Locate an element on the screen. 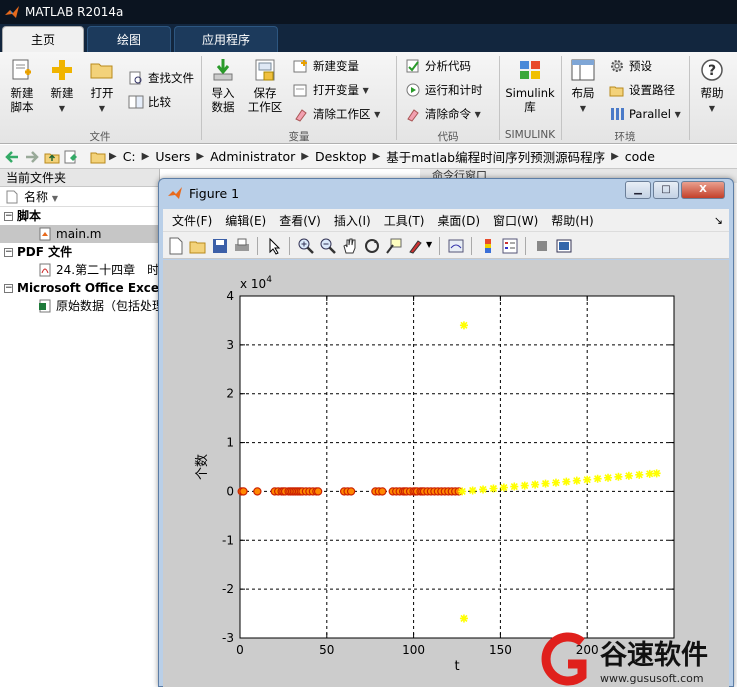 The height and width of the screenshot is (687, 737). save-icon is located at coordinates (220, 246).